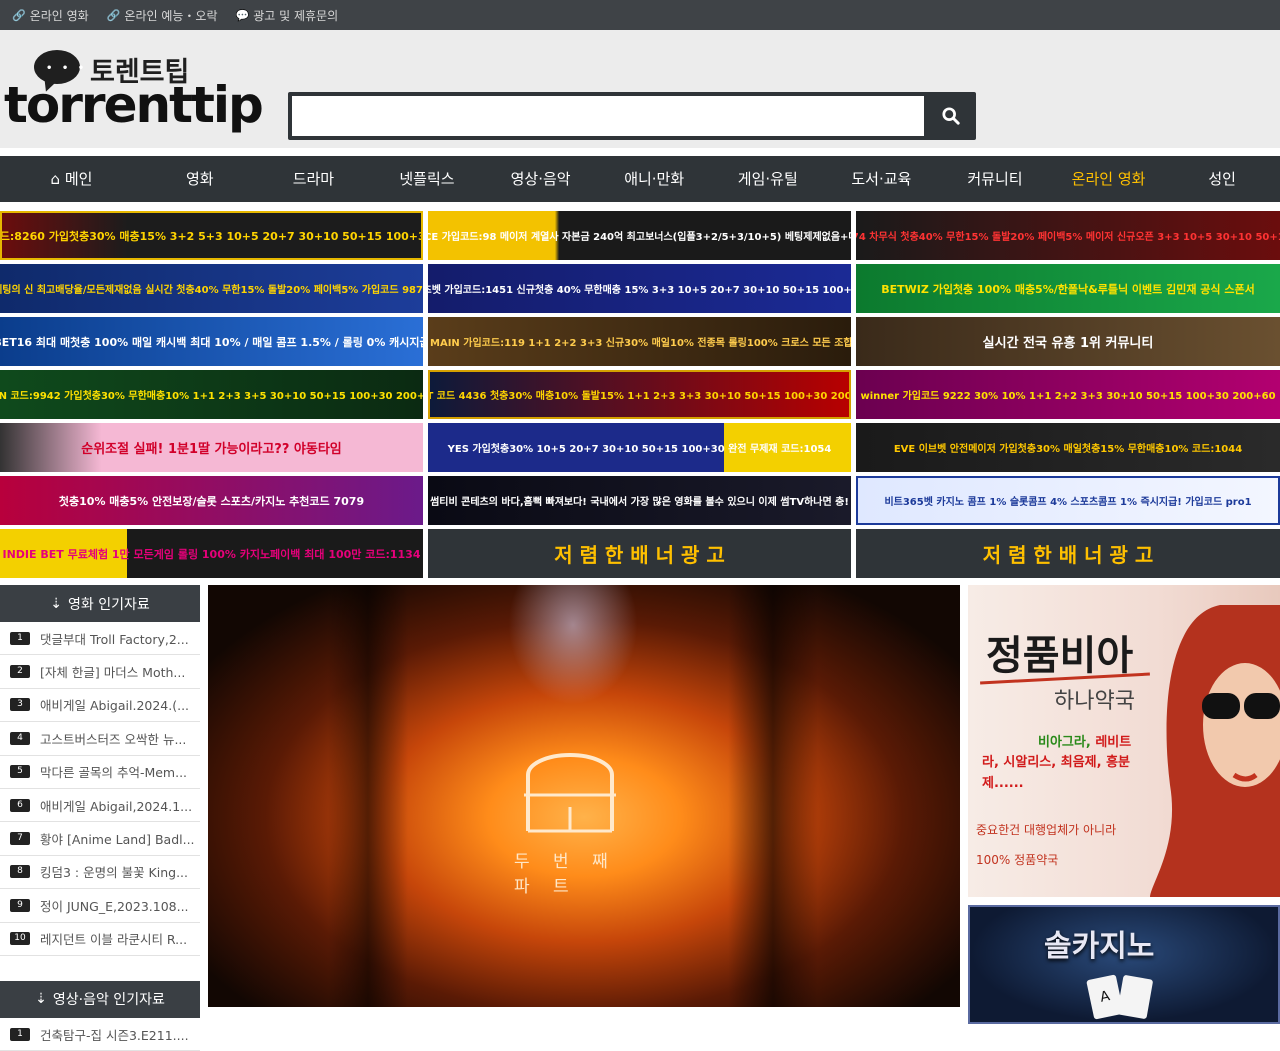  I want to click on banner-ad: 실시간 전국 유흥 1위 커뮤니티, so click(1068, 341).